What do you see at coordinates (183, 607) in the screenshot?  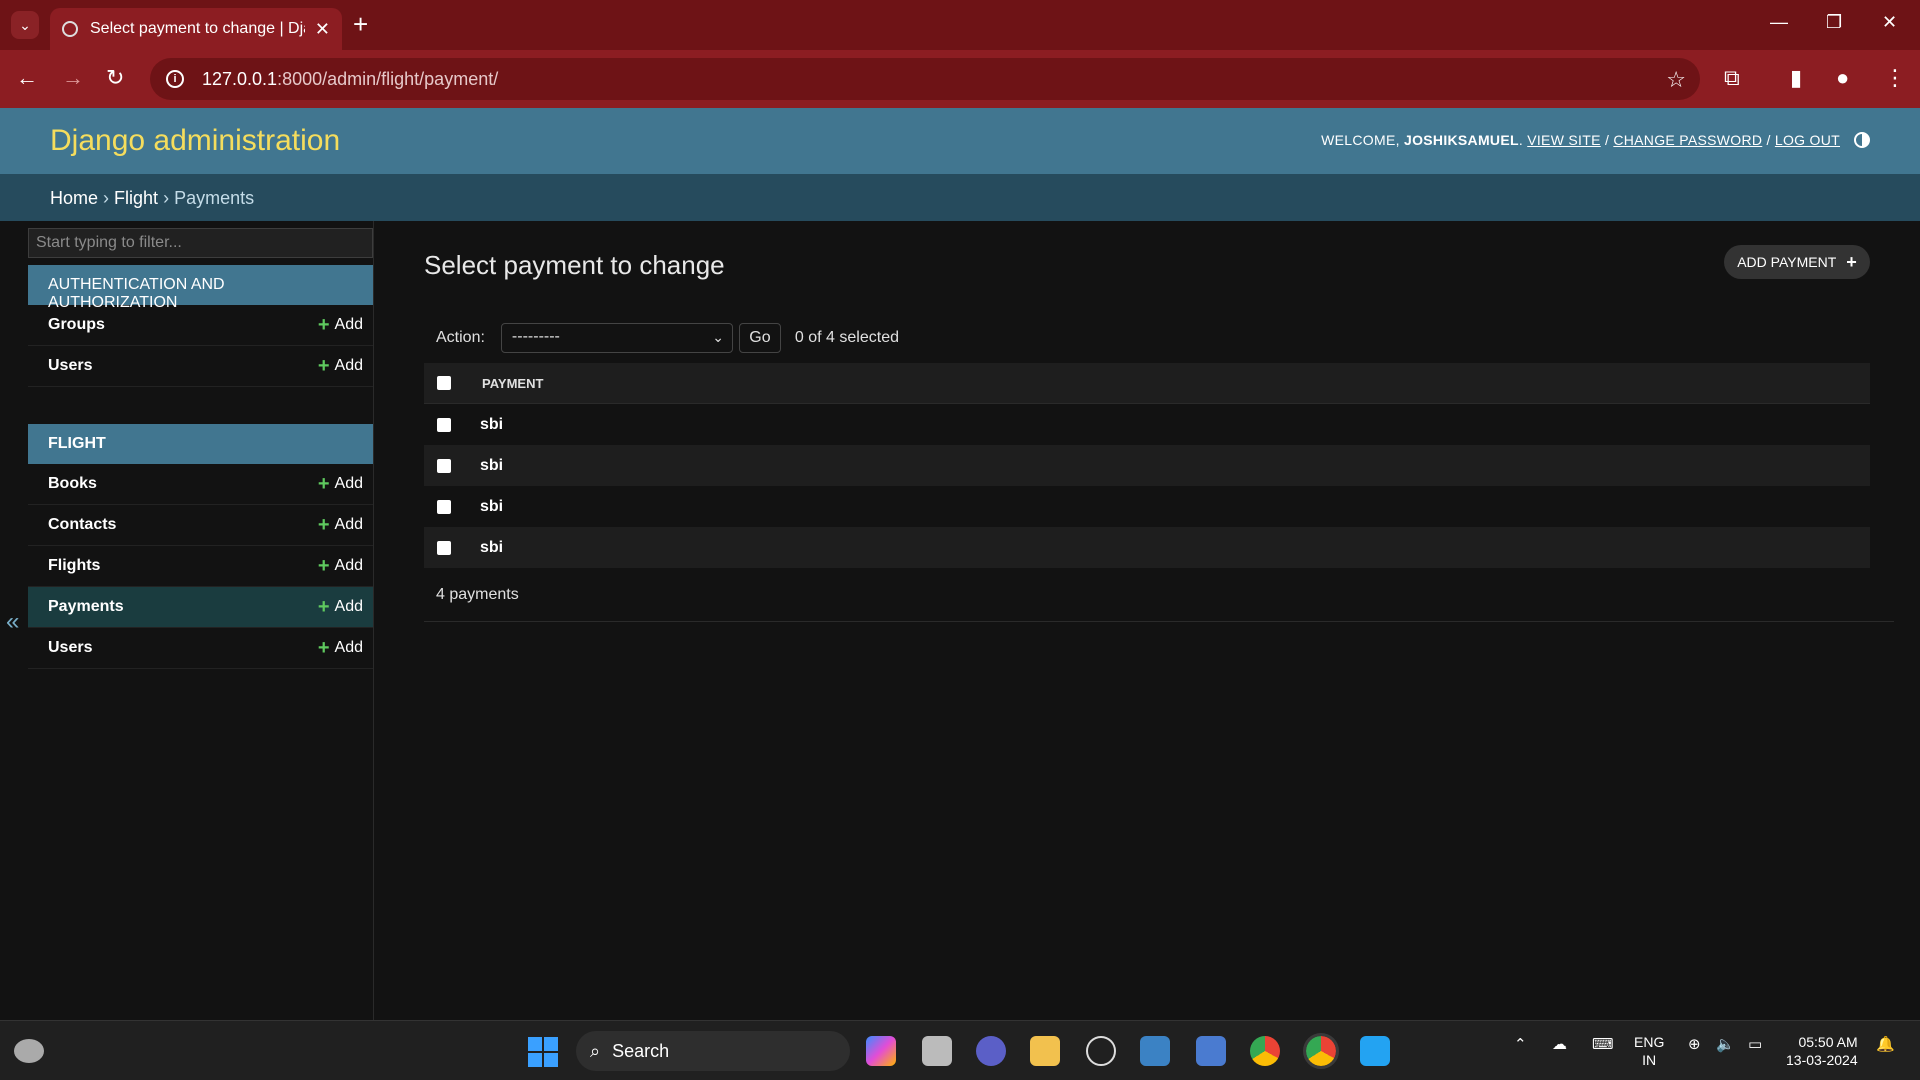 I see `sidebar-item-label: Payments` at bounding box center [183, 607].